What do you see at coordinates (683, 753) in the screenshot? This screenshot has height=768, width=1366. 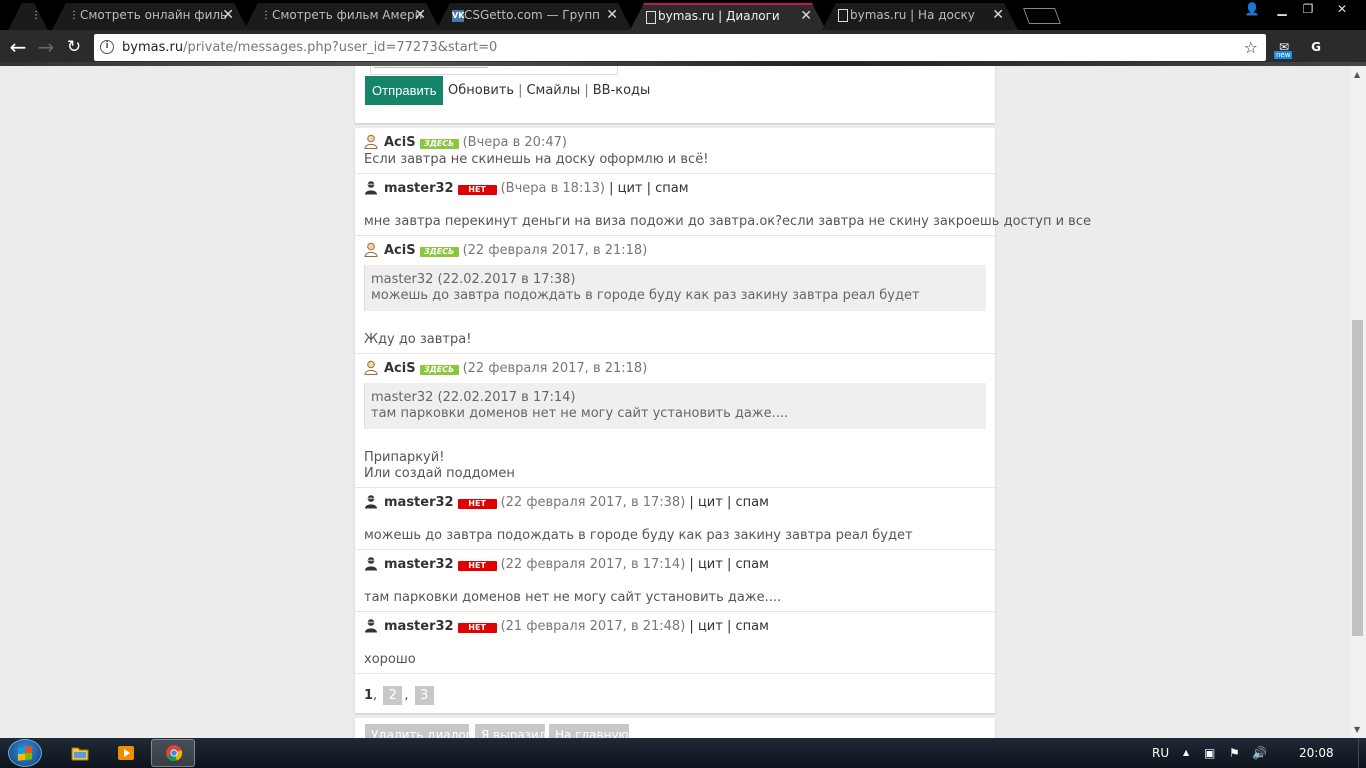 I see `taskbar: RU ▲ ▣ ⚑ 🔊 20:08` at bounding box center [683, 753].